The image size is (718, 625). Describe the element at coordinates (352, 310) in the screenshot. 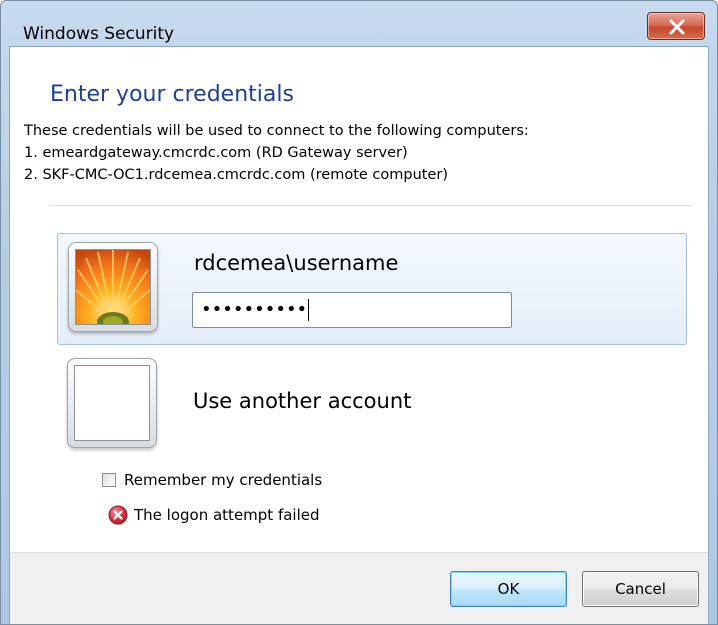

I see `password-field: ••••••••••` at that location.